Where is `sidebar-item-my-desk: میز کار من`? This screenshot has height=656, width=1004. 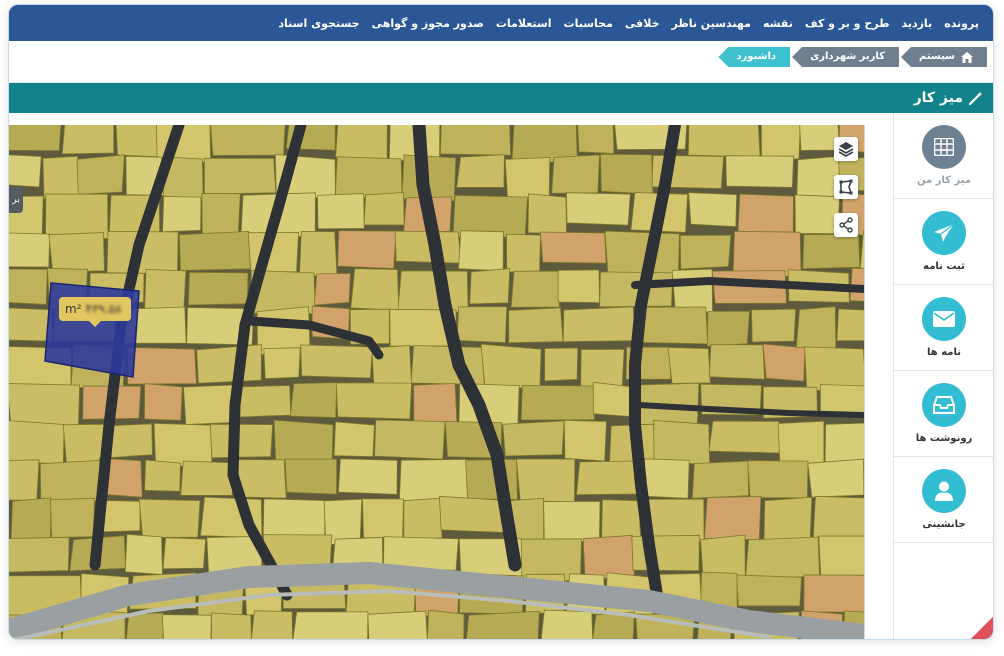 sidebar-item-my-desk: میز کار من is located at coordinates (943, 156).